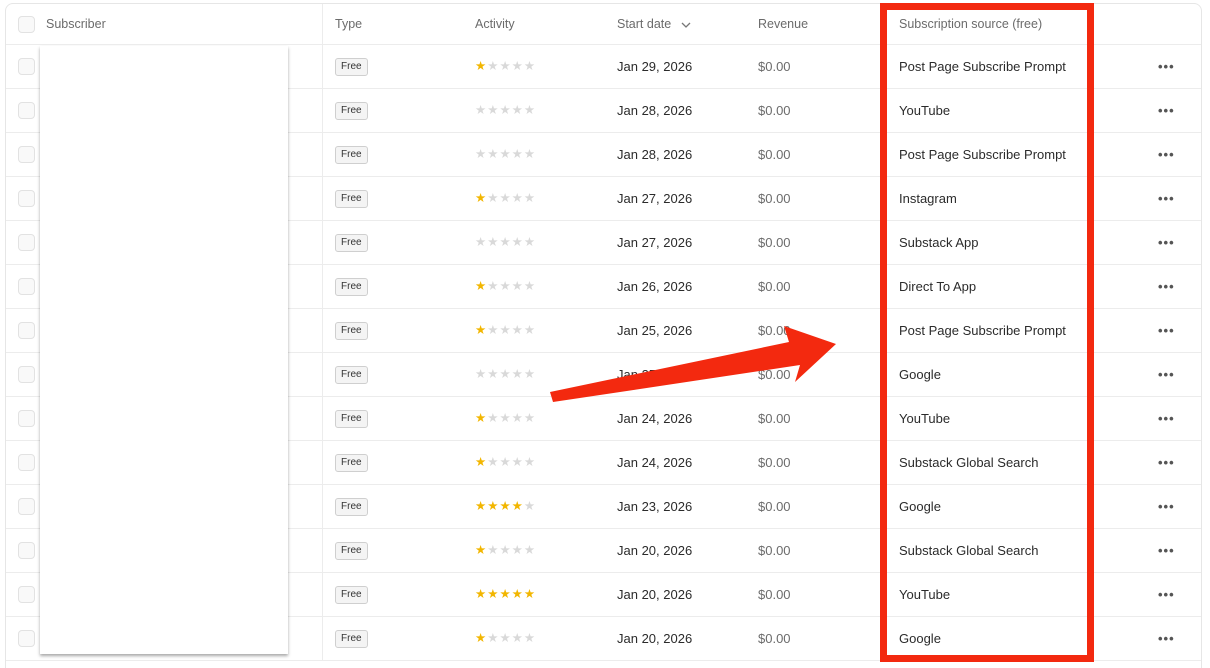  I want to click on start-date-cell: Jan 29, 2026, so click(655, 66).